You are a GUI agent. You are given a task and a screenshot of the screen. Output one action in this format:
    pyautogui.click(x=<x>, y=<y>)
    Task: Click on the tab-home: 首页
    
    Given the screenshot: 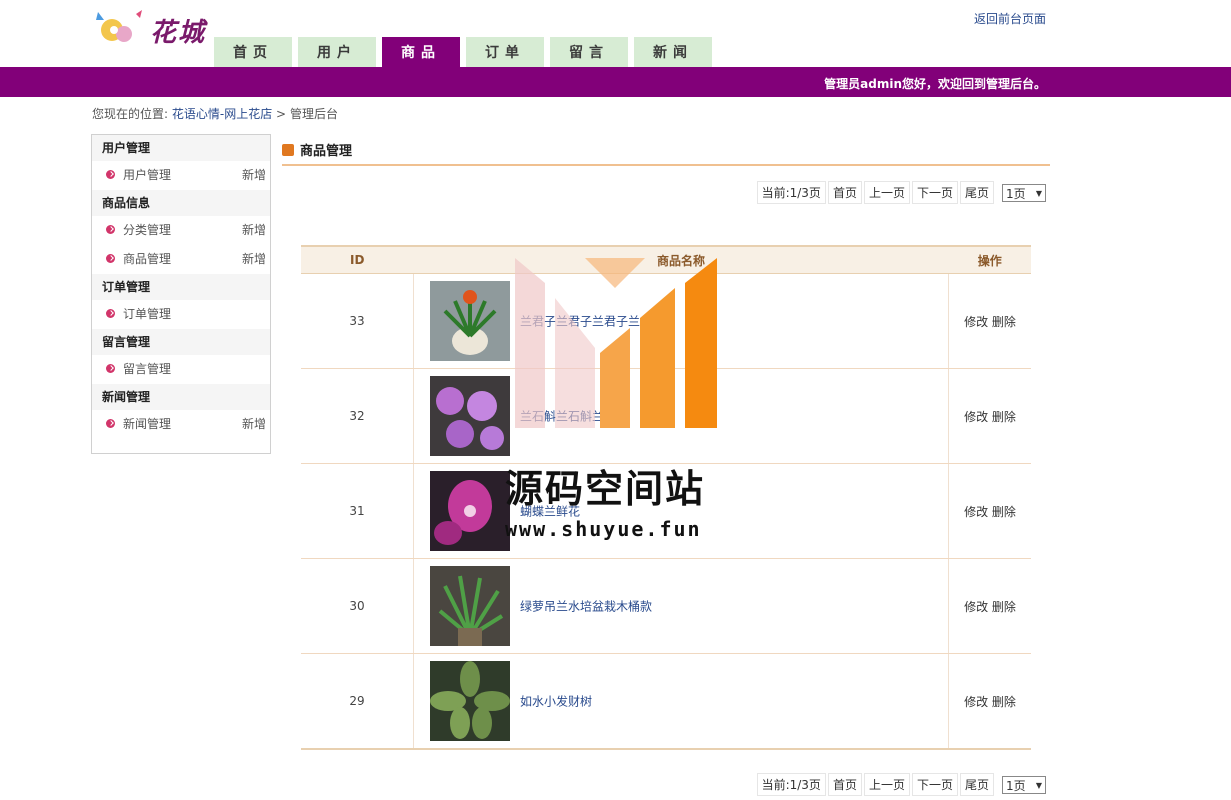 What is the action you would take?
    pyautogui.click(x=253, y=52)
    